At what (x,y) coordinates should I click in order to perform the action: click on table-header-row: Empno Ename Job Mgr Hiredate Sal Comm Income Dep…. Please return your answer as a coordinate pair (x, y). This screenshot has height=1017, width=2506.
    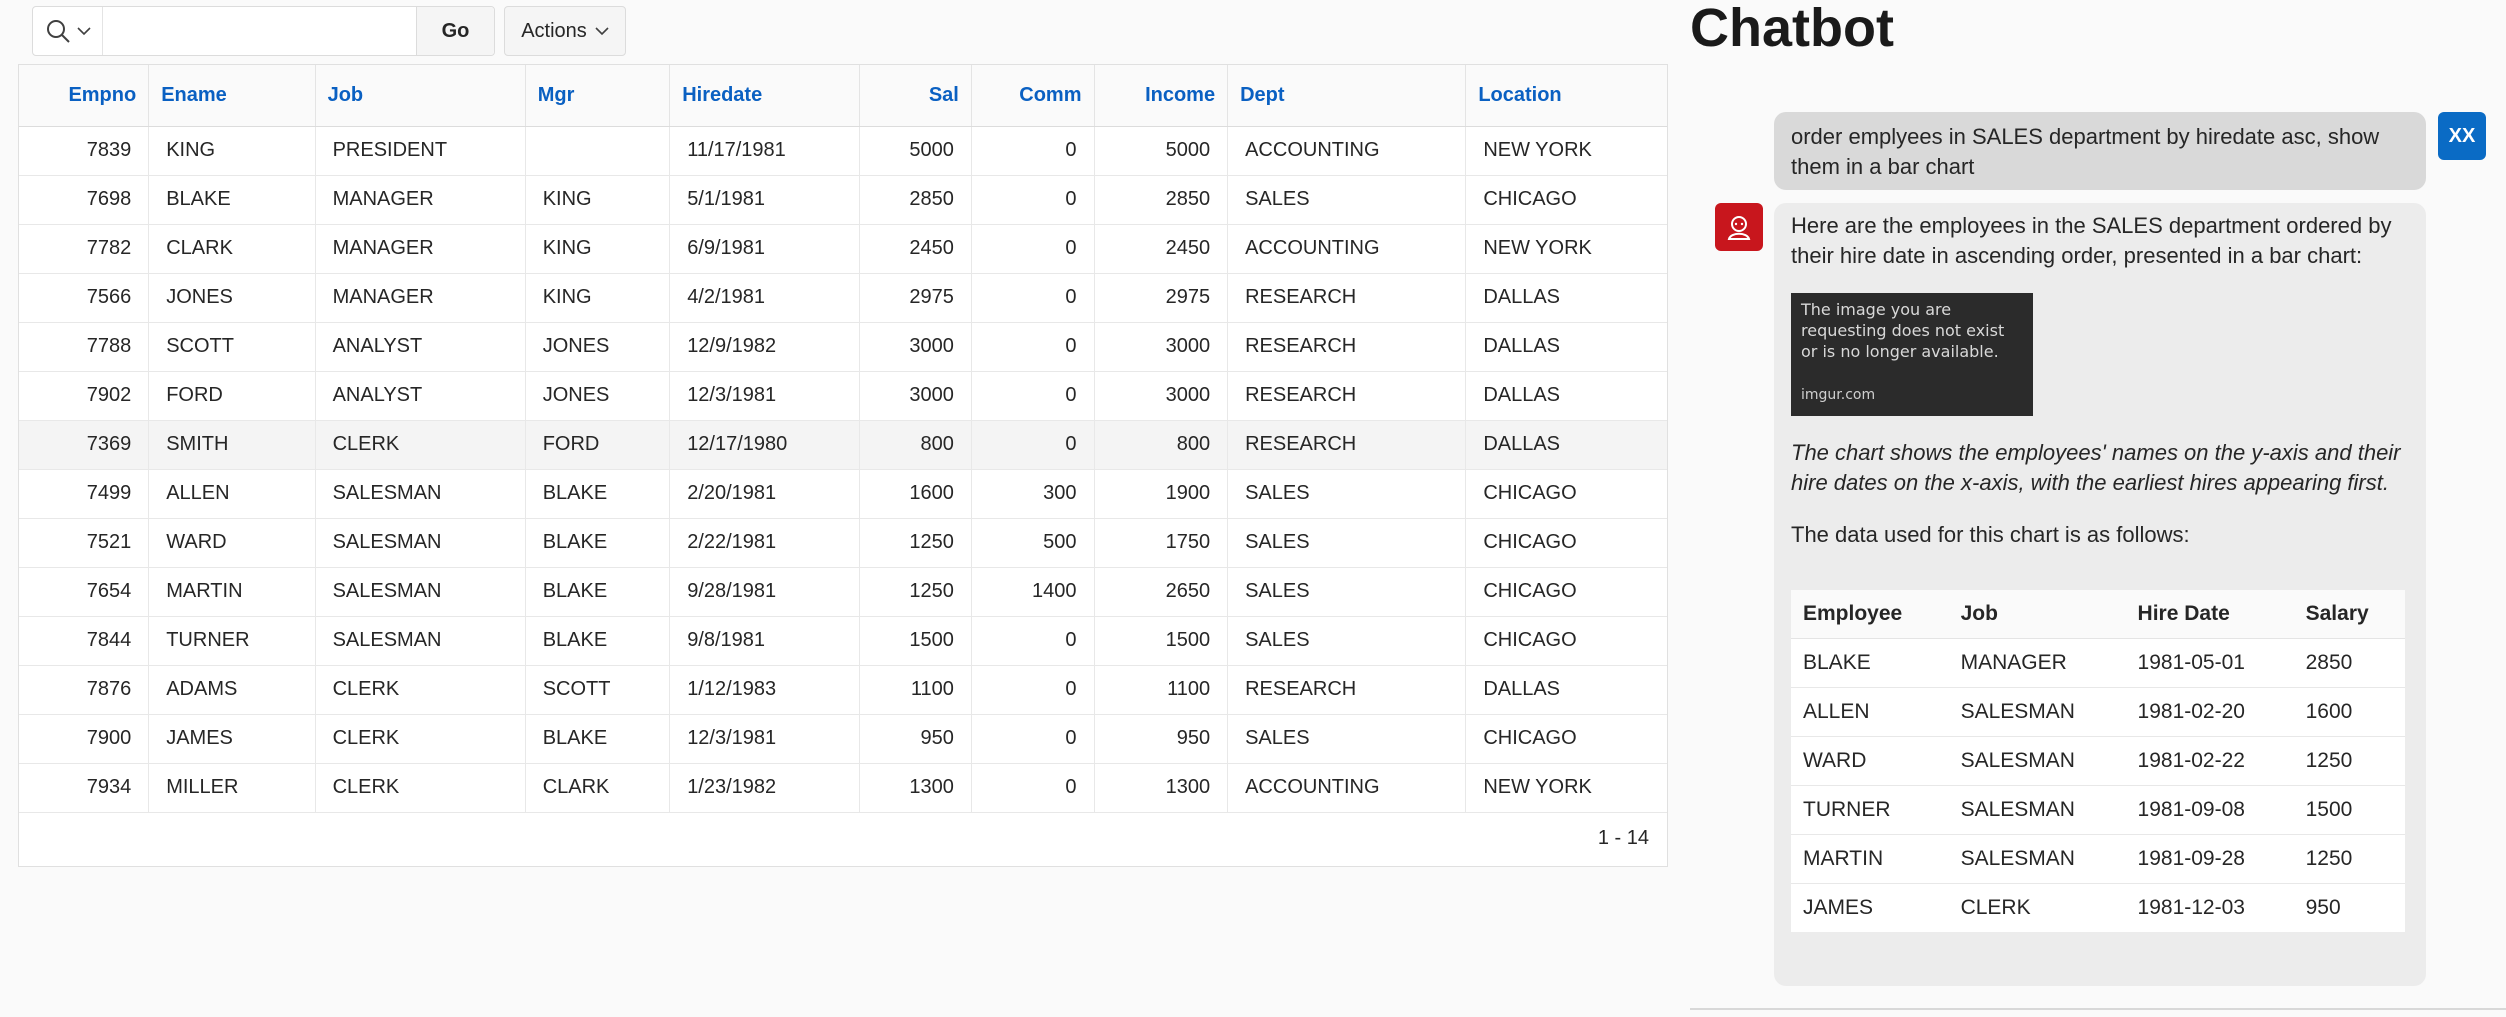
    Looking at the image, I should click on (843, 96).